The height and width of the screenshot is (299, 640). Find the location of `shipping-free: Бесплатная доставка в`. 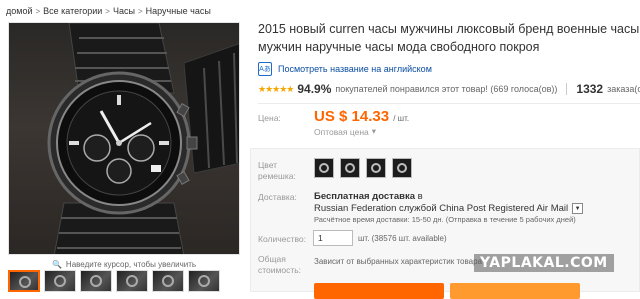

shipping-free: Бесплатная доставка в is located at coordinates (368, 196).